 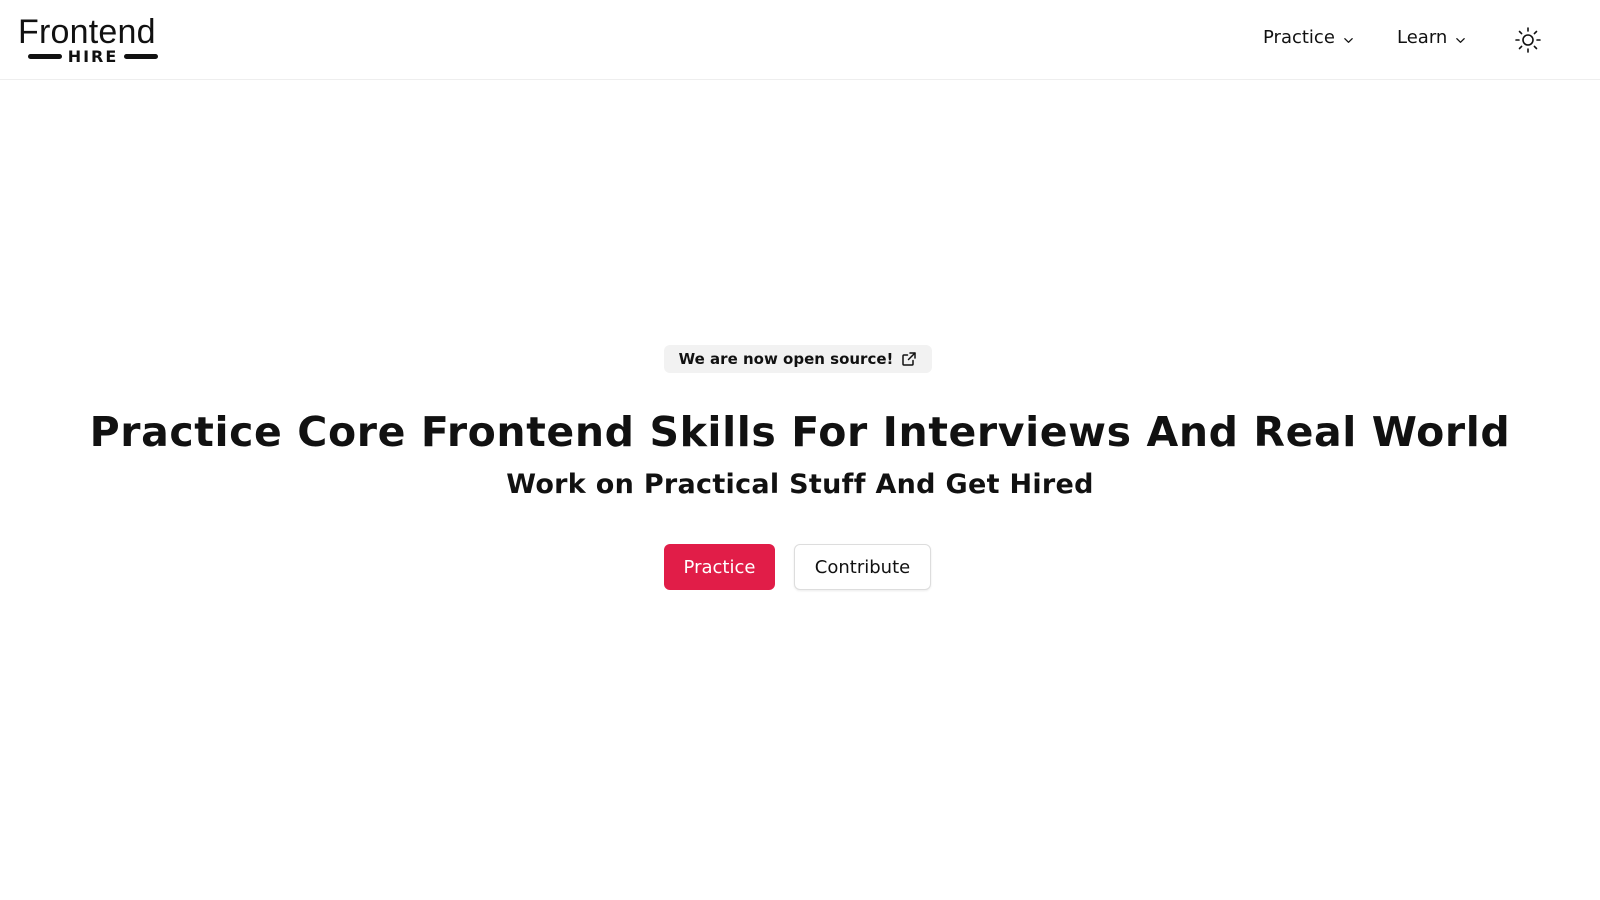 What do you see at coordinates (909, 359) in the screenshot?
I see `external-link-icon` at bounding box center [909, 359].